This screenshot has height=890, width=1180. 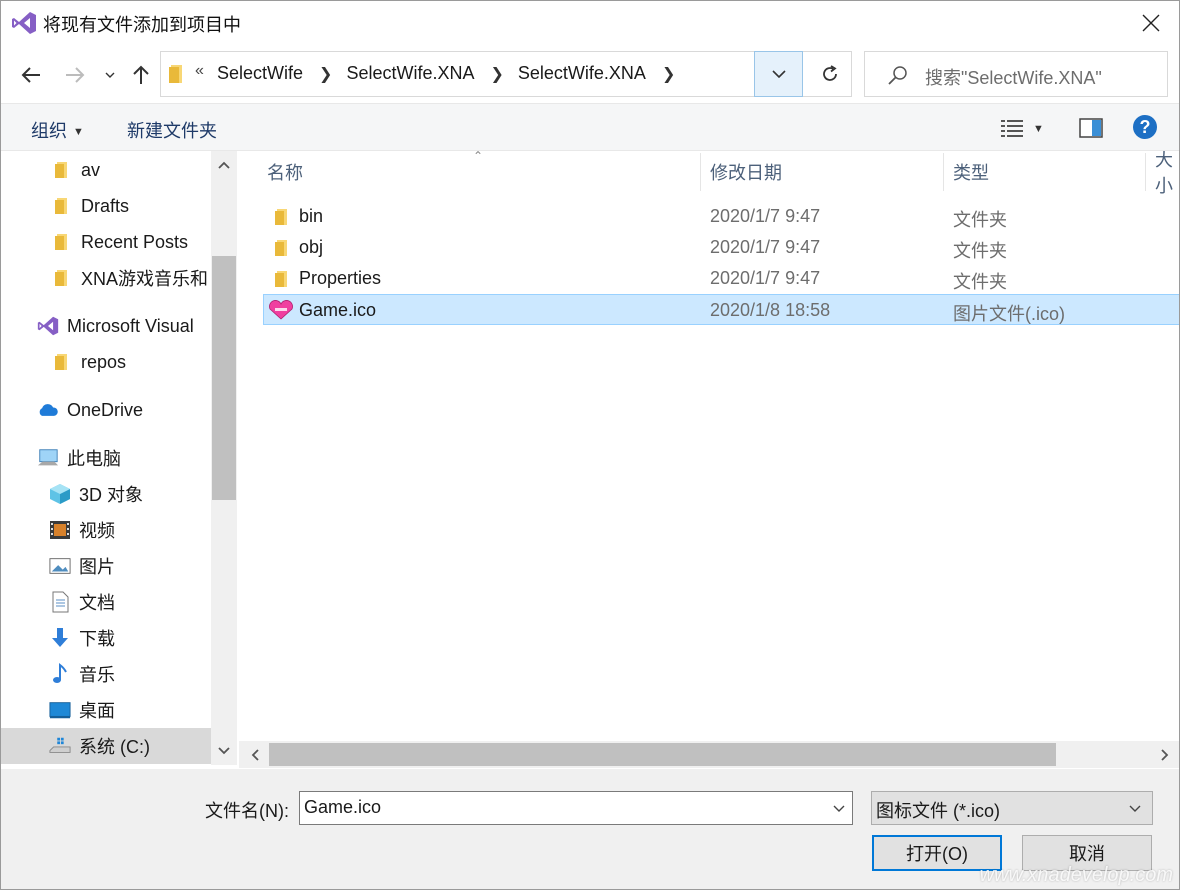 What do you see at coordinates (721, 216) in the screenshot?
I see `file-row: bin 2020/1/7 9:47 文件夹` at bounding box center [721, 216].